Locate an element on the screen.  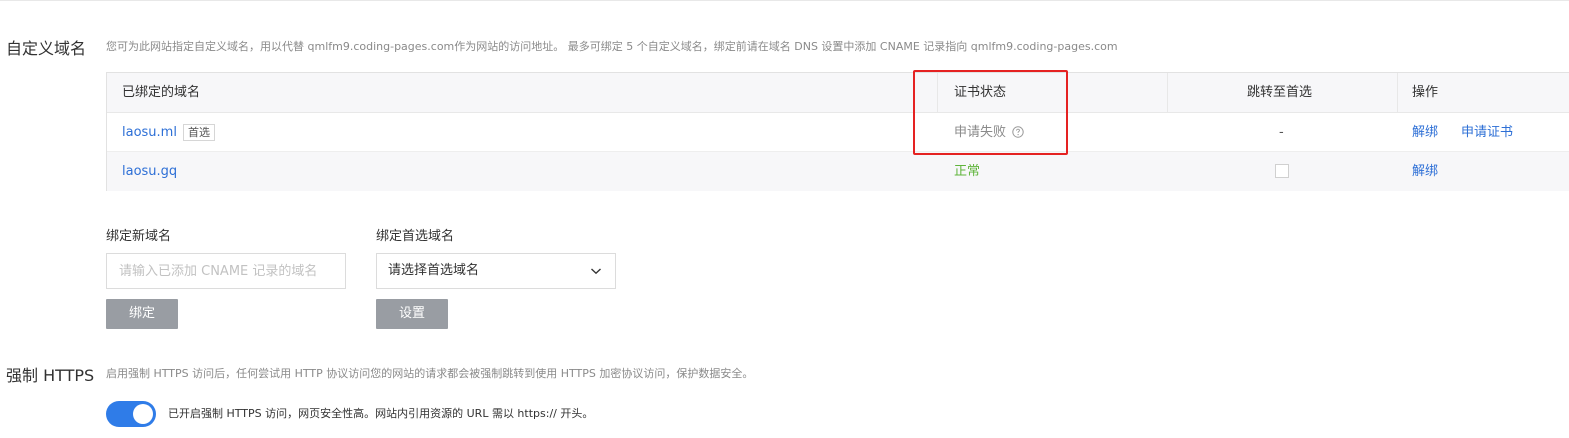
select-value: 请选择首选域名 is located at coordinates (434, 270).